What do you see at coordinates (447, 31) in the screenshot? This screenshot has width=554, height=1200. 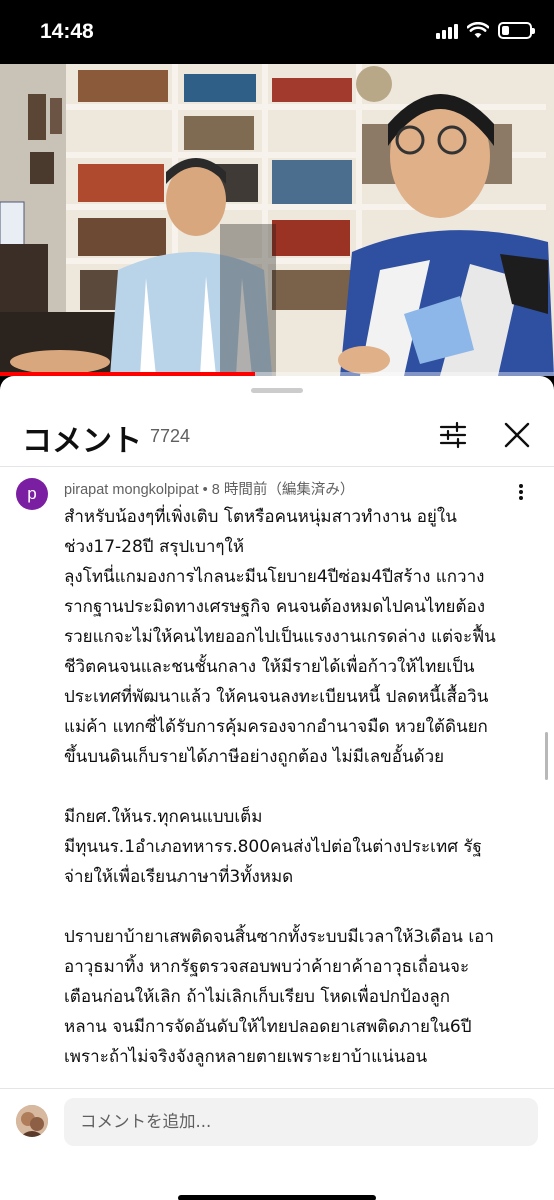 I see `cellular-signal-icon` at bounding box center [447, 31].